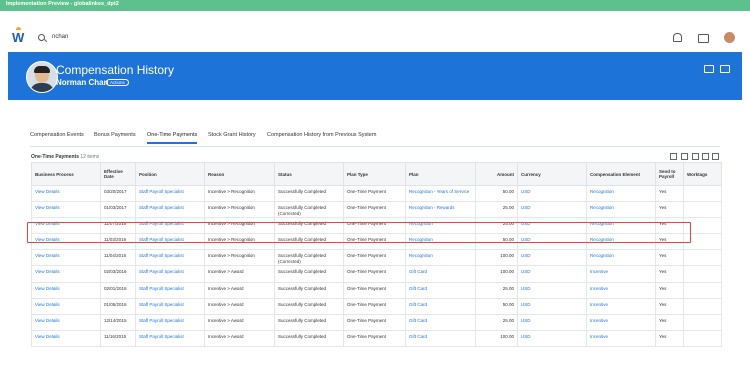 The height and width of the screenshot is (367, 750). Describe the element at coordinates (715, 156) in the screenshot. I see `expand-icon` at that location.